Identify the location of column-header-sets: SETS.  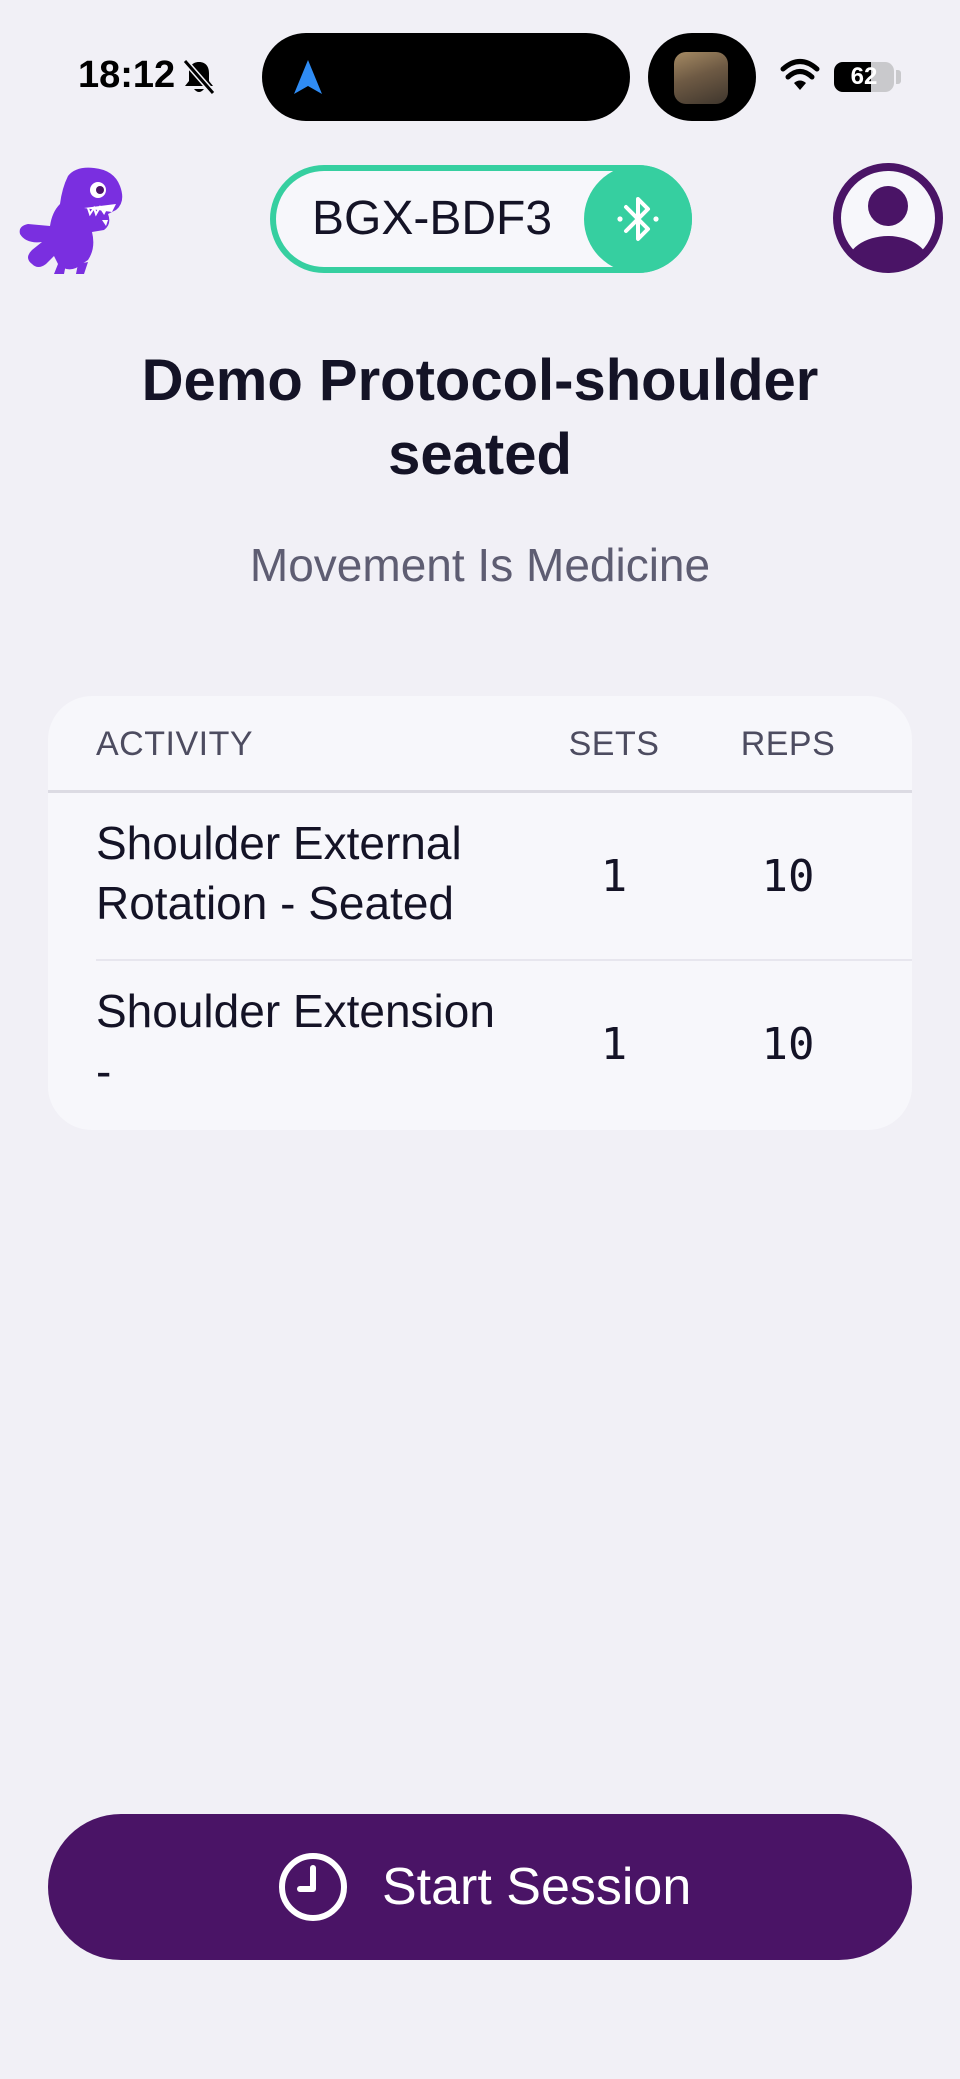
(614, 744).